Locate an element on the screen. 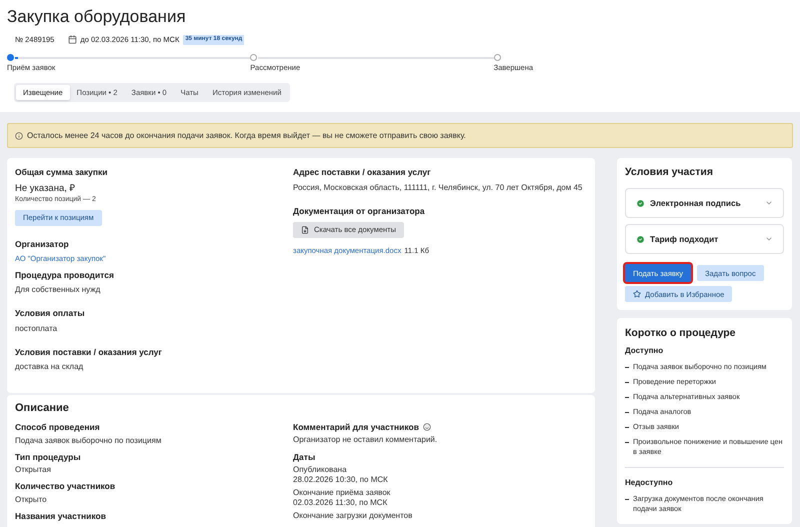 The image size is (800, 527). smile-icon is located at coordinates (426, 427).